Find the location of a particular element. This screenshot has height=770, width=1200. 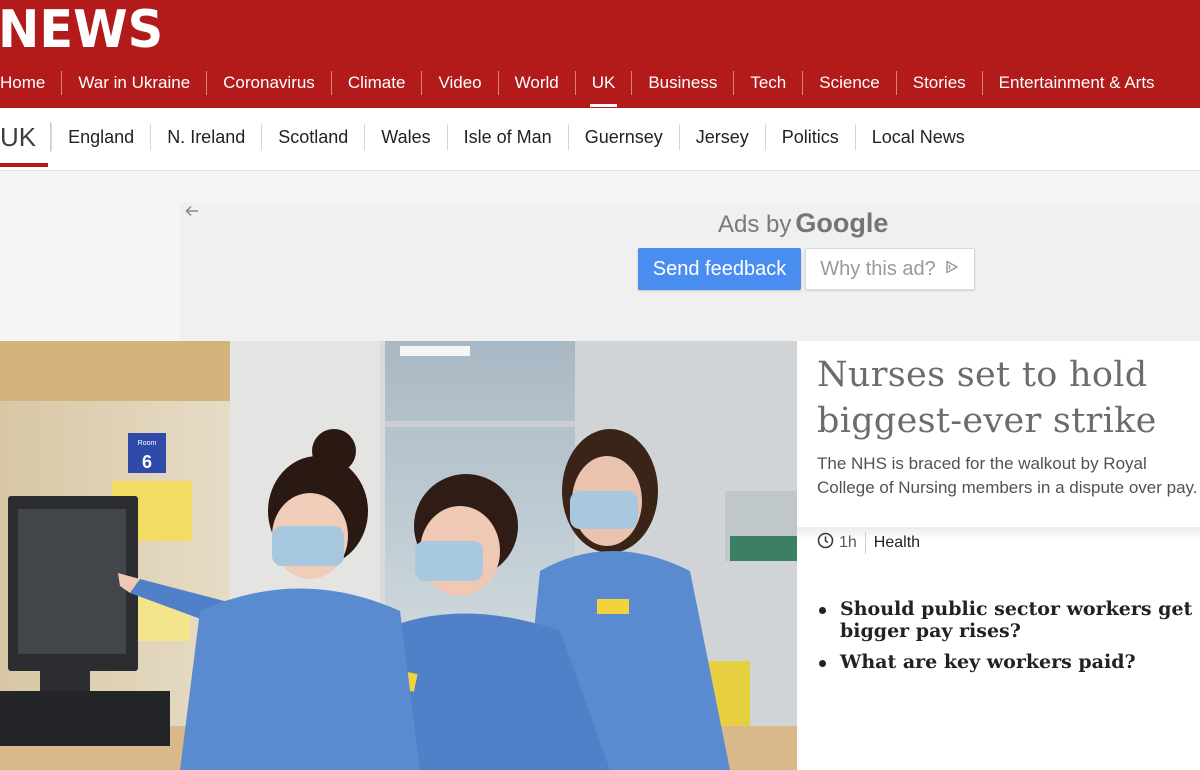

send-feedback-label: Send feedback is located at coordinates (719, 268).